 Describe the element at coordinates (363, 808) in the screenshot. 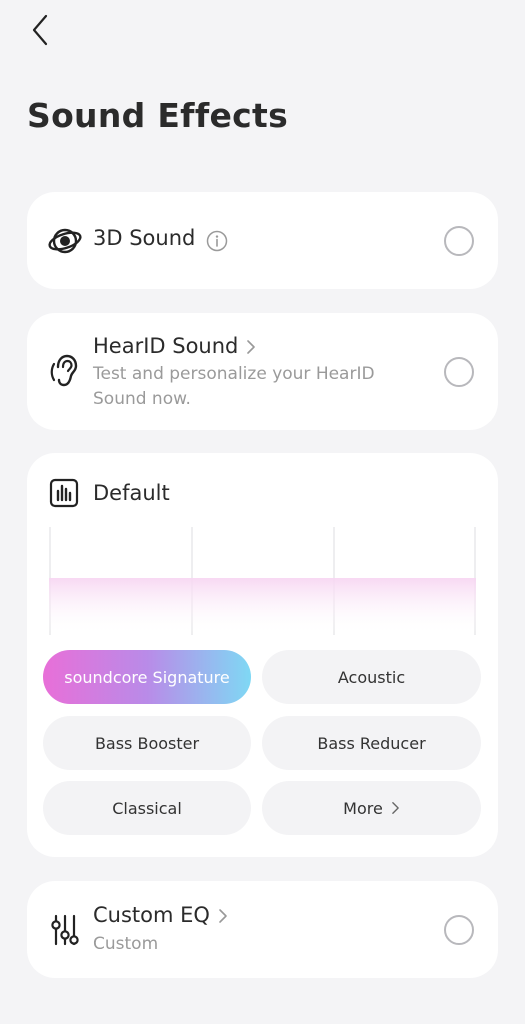

I see `preset-label: More` at that location.